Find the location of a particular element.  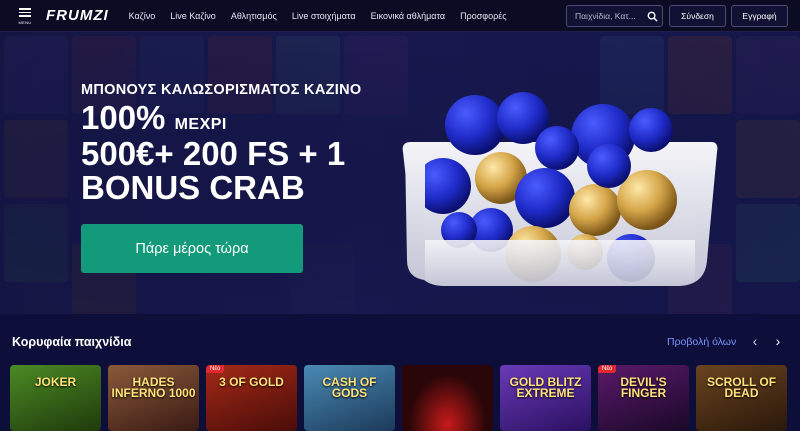

game-card: Νέο DEVIL'S FINGER is located at coordinates (643, 398).